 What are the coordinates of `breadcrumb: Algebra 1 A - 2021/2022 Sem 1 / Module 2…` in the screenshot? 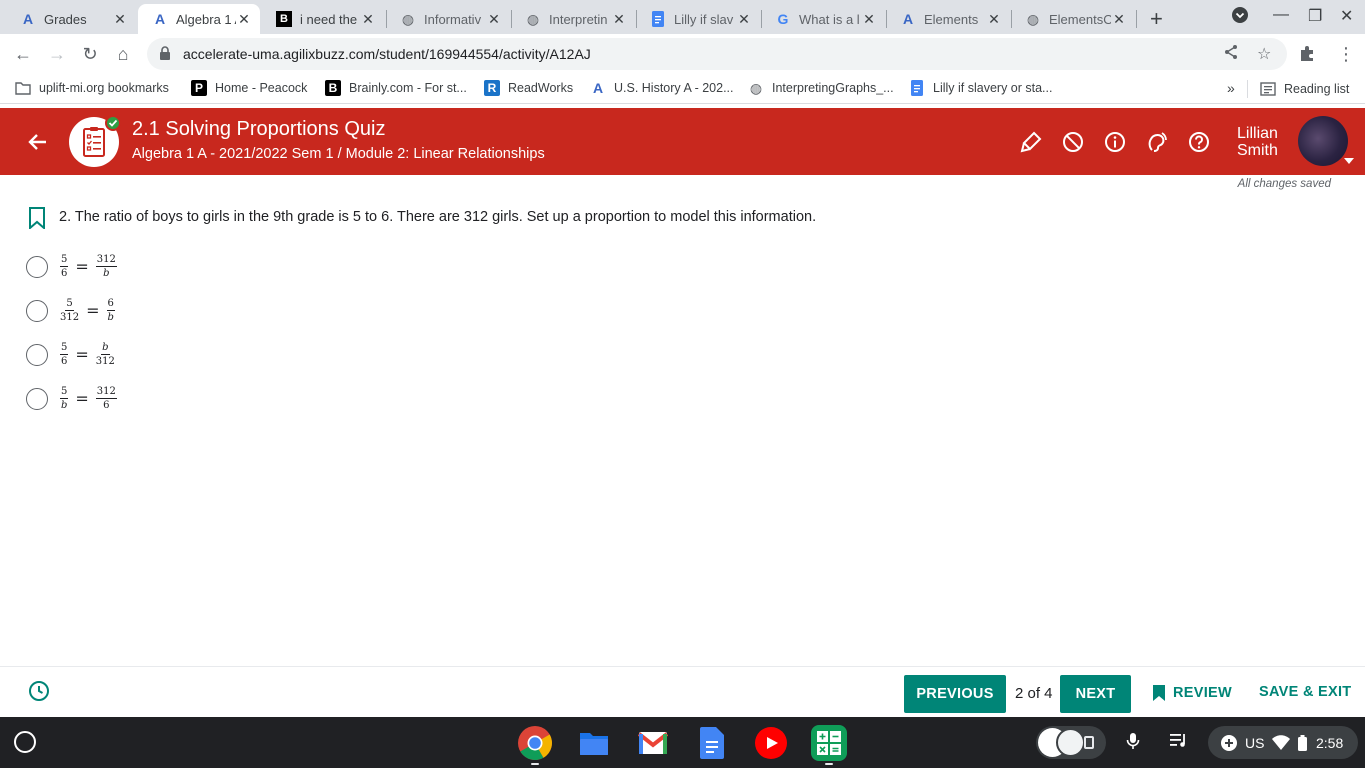 It's located at (338, 154).